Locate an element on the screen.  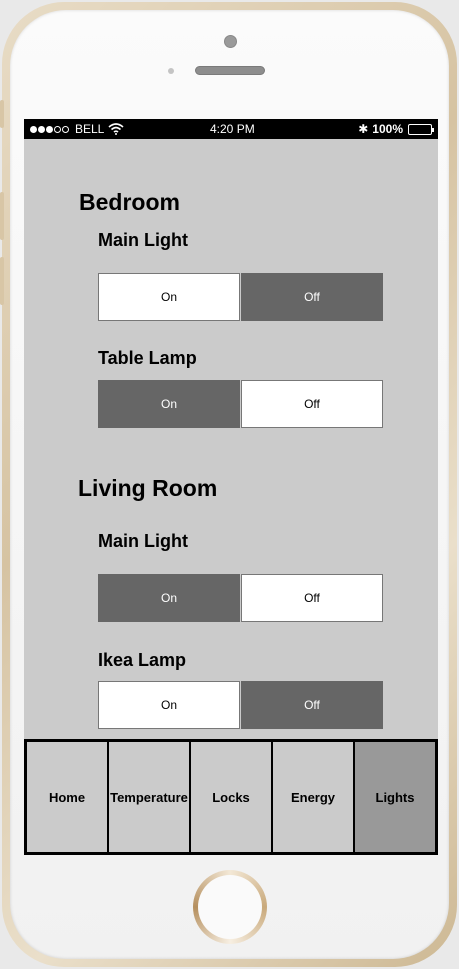
toggle-living-room-ikea-lamp: On Off is located at coordinates (240, 705).